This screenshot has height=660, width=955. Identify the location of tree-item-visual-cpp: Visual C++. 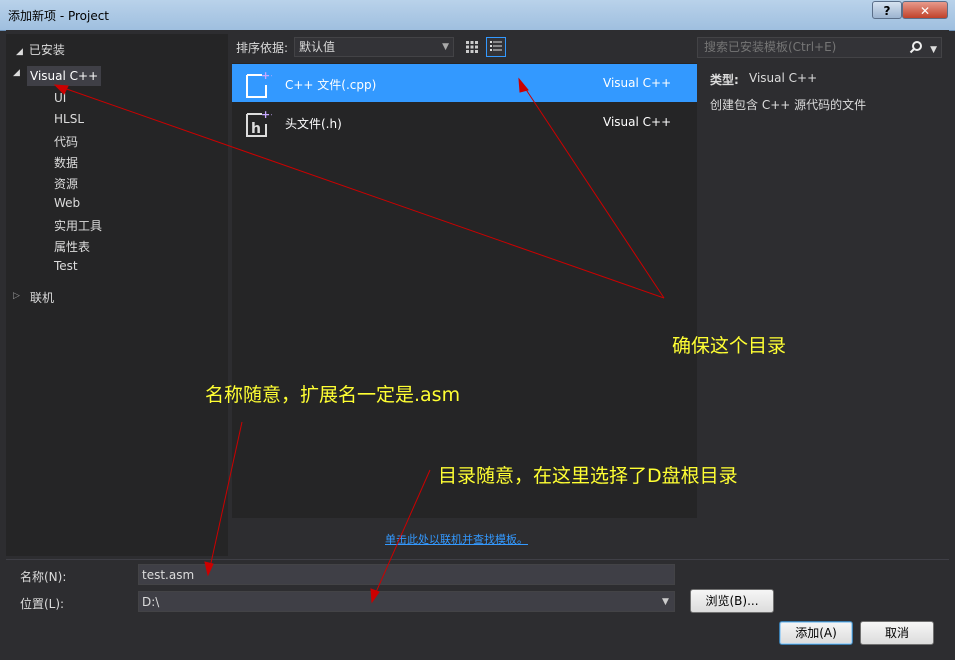
(64, 76).